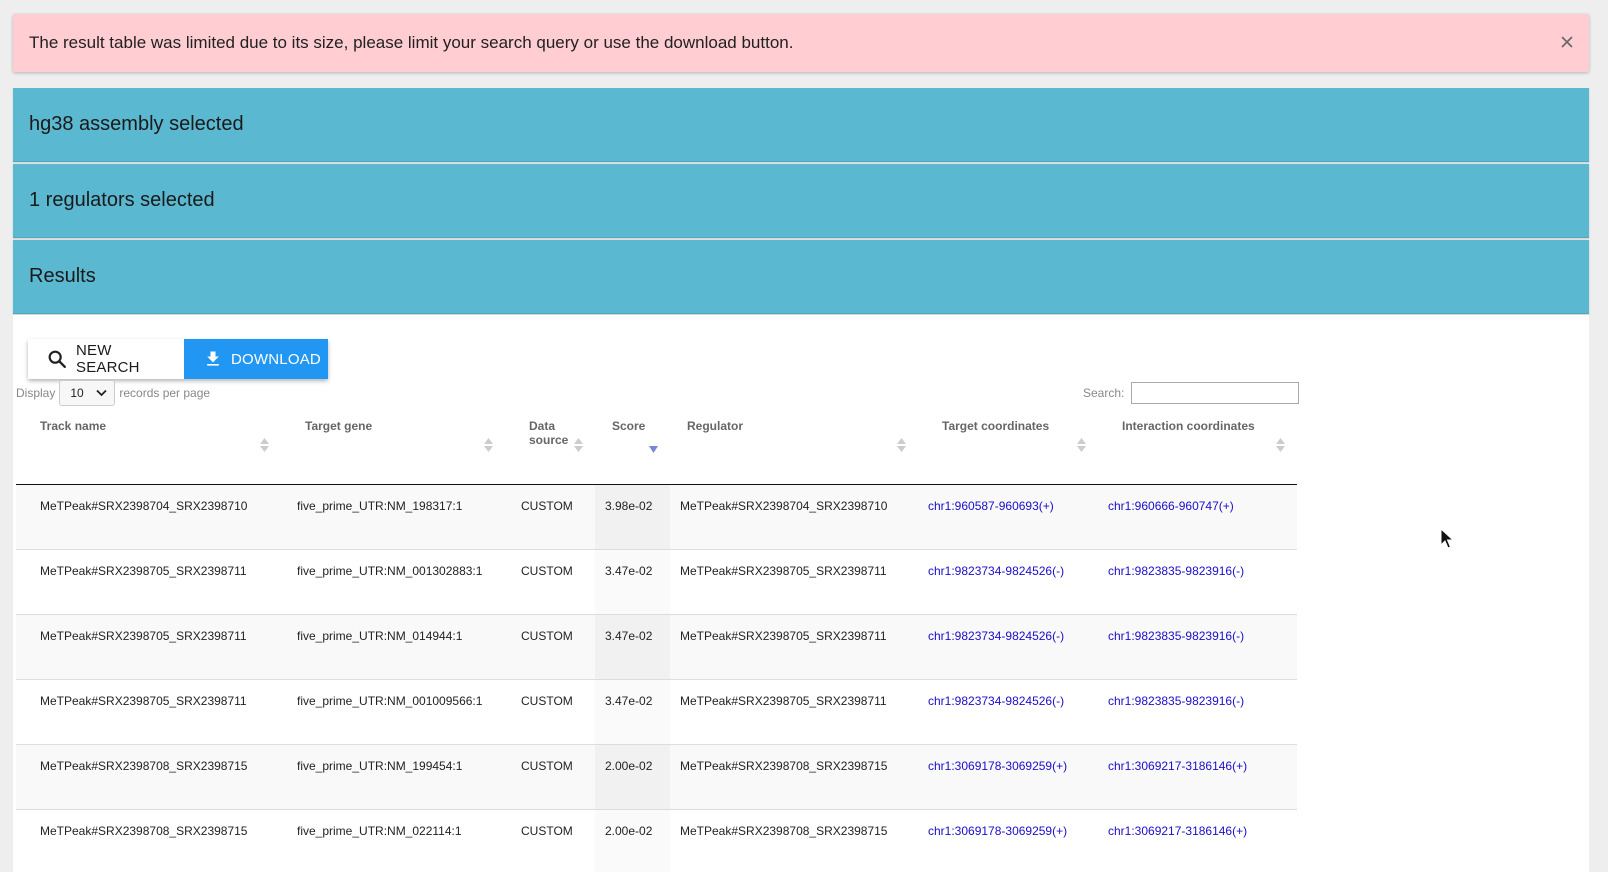 This screenshot has width=1608, height=872. I want to click on download-button: DOWNLOAD, so click(256, 359).